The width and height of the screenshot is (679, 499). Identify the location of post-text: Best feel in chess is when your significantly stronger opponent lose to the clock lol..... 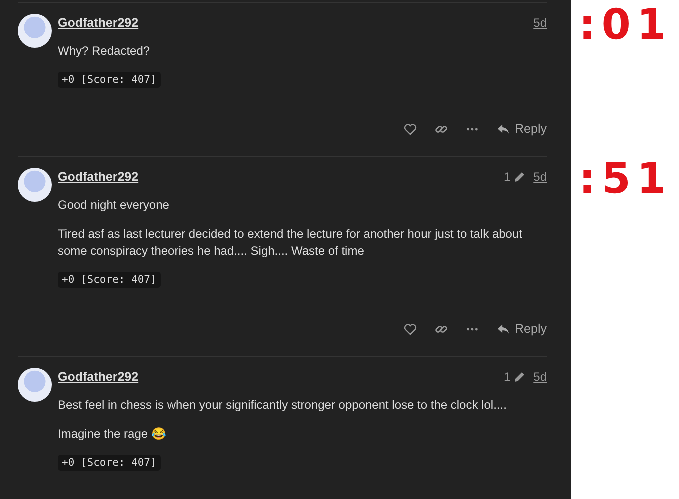
(283, 405).